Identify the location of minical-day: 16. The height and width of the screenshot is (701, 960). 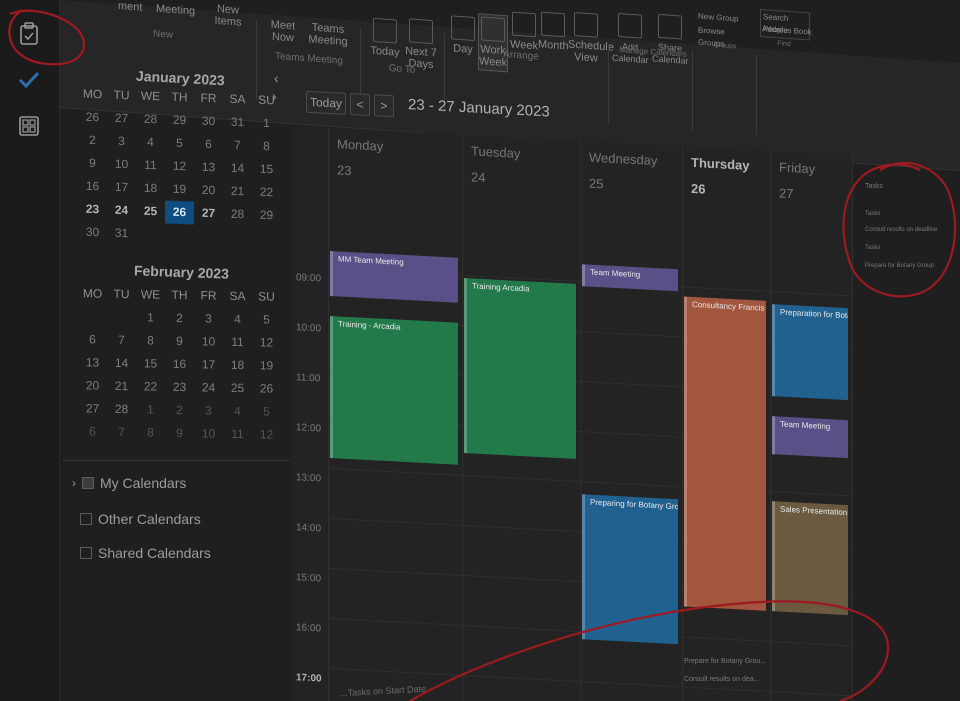
(179, 365).